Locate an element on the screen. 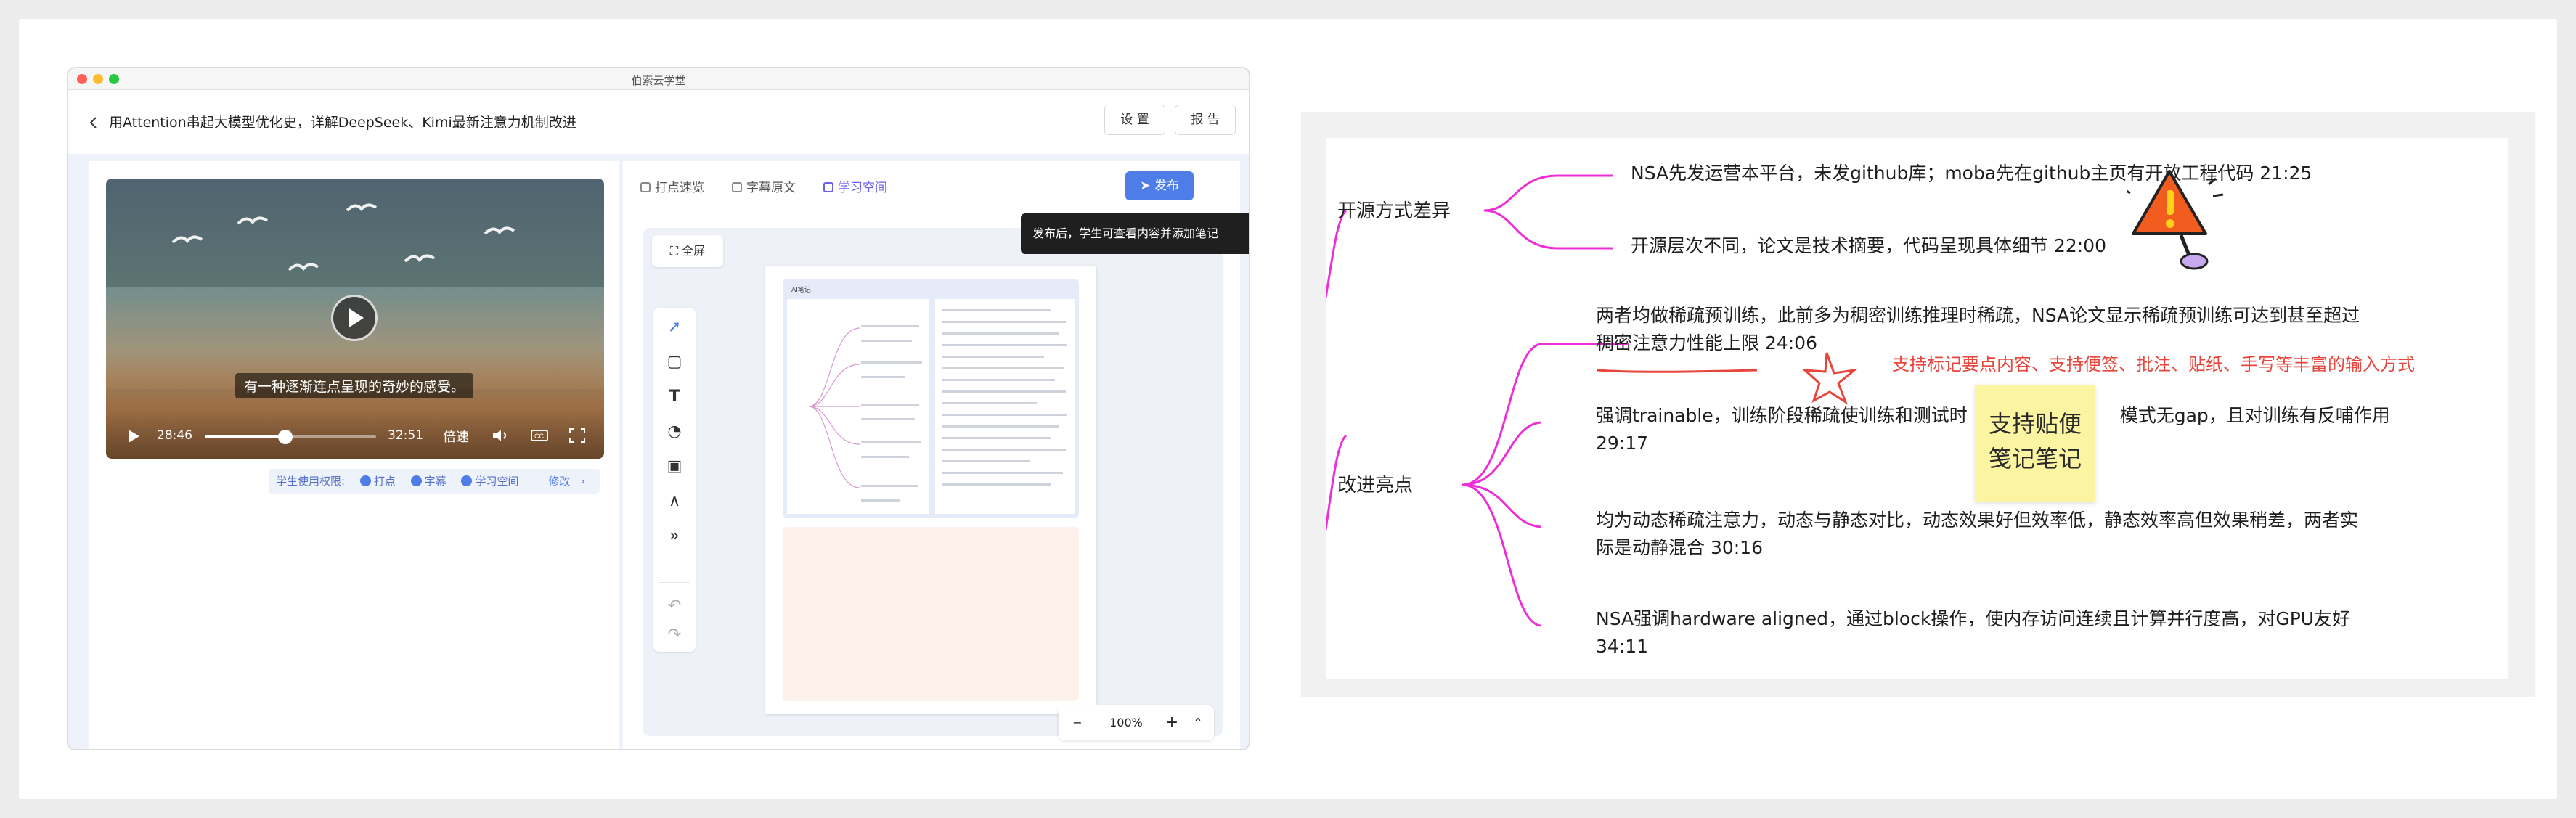 The width and height of the screenshot is (2576, 818). permission-keypoints: 打点 is located at coordinates (384, 482).